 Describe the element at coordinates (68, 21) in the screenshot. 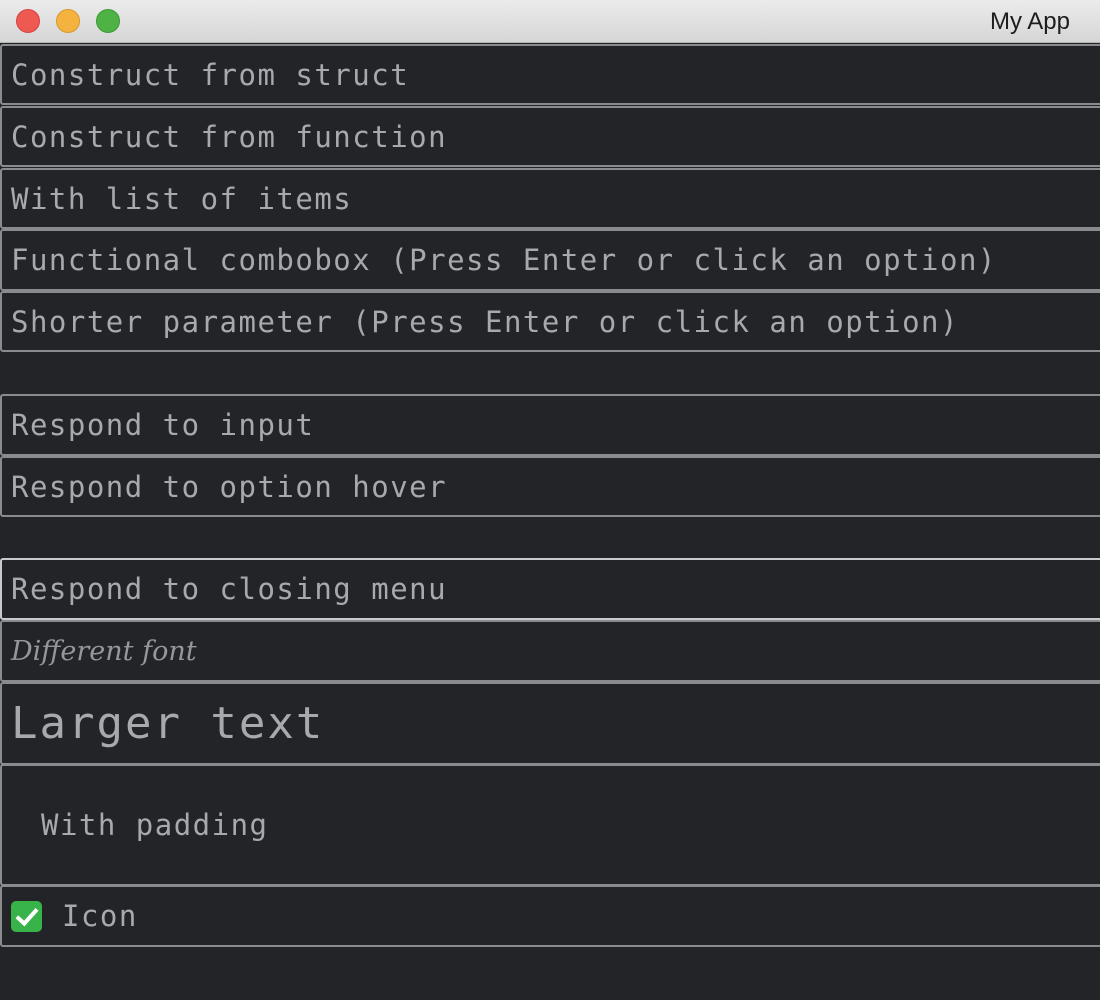

I see `minimize-window-button` at that location.